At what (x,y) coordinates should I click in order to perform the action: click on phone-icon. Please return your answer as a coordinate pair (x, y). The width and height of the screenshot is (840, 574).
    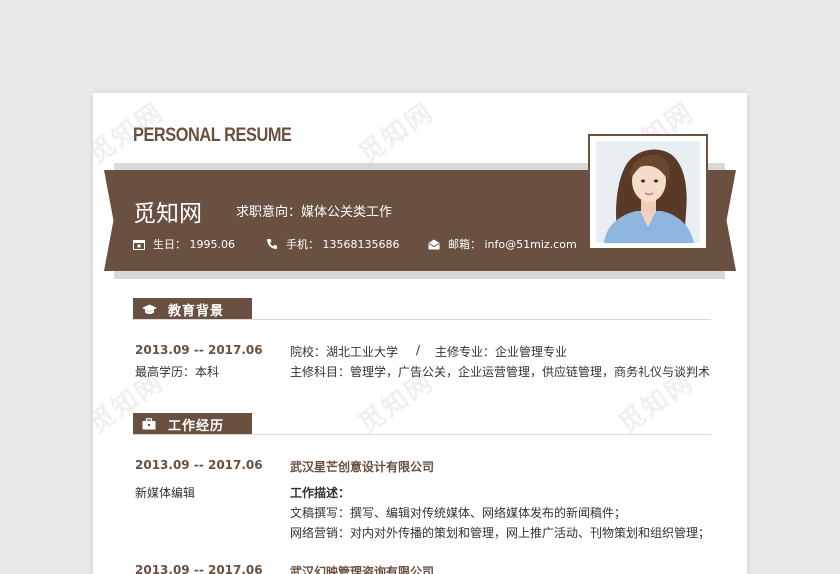
    Looking at the image, I should click on (272, 244).